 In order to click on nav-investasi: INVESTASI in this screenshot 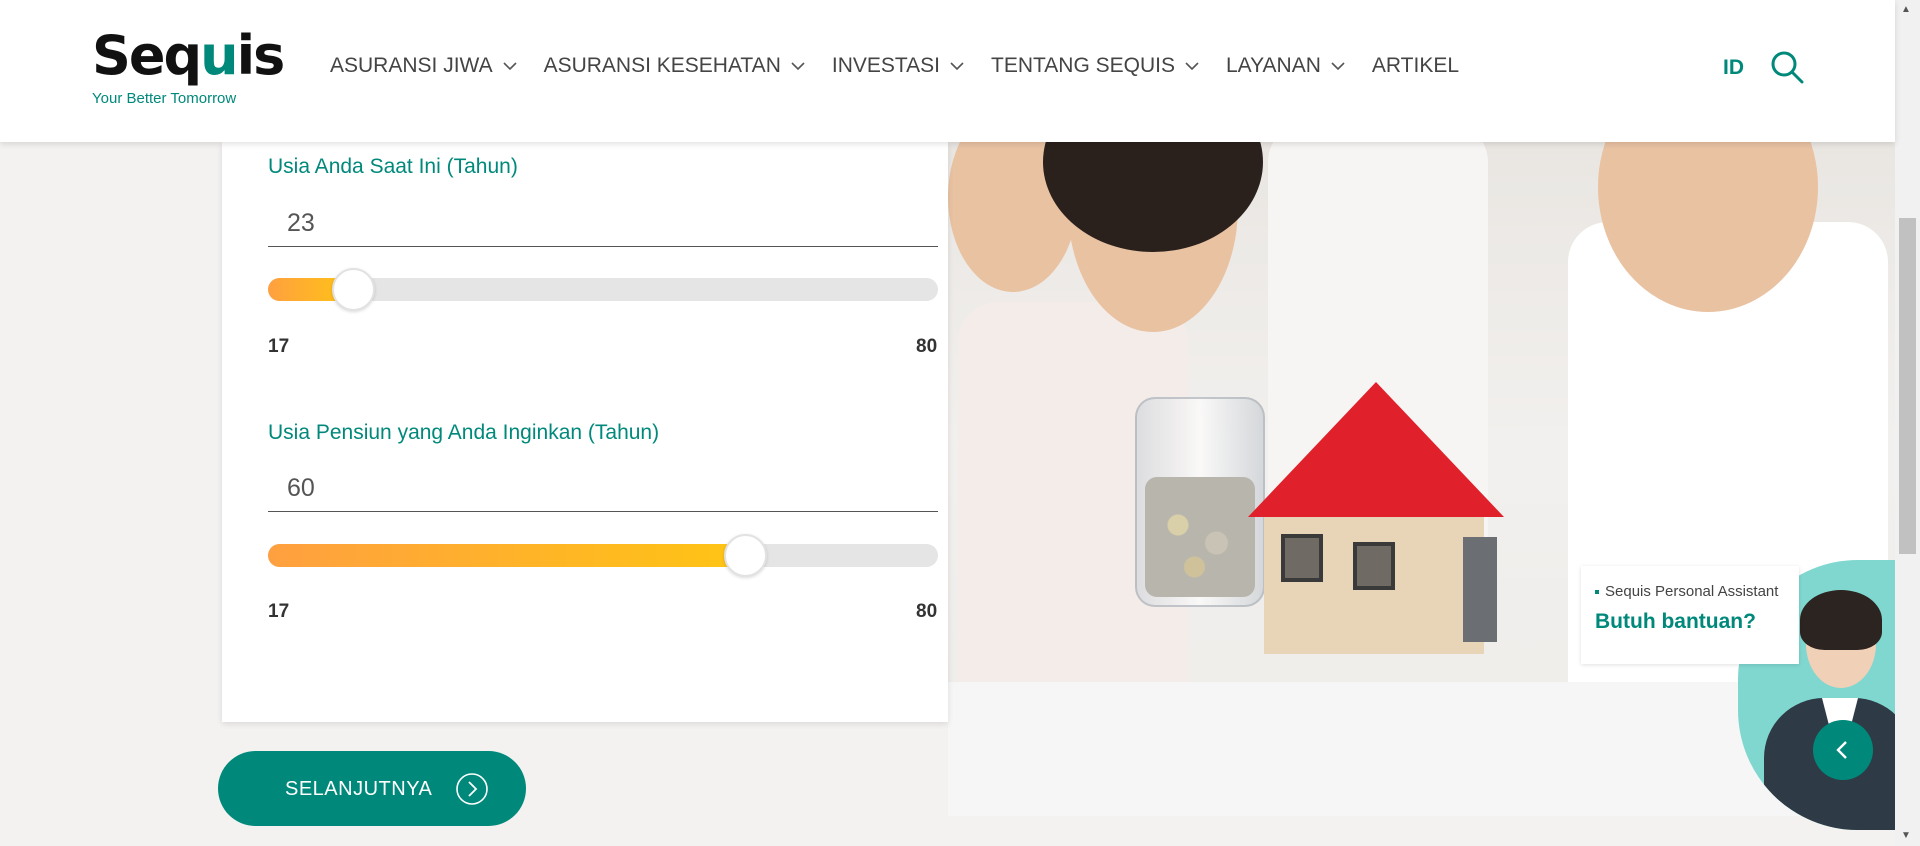, I will do `click(898, 66)`.